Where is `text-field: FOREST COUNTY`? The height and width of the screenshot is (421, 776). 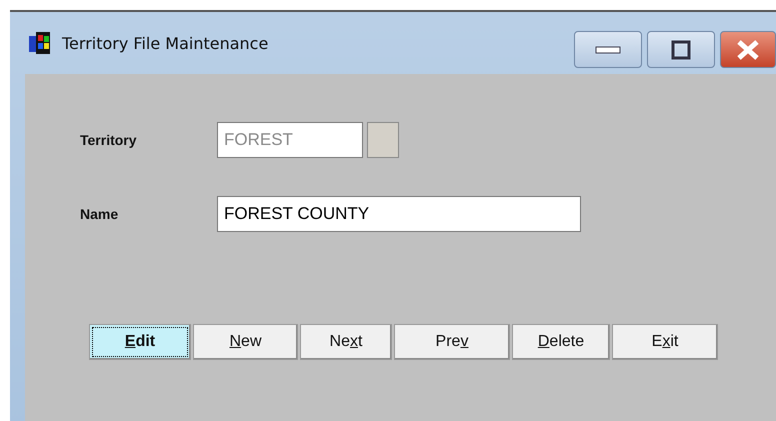 text-field: FOREST COUNTY is located at coordinates (399, 214).